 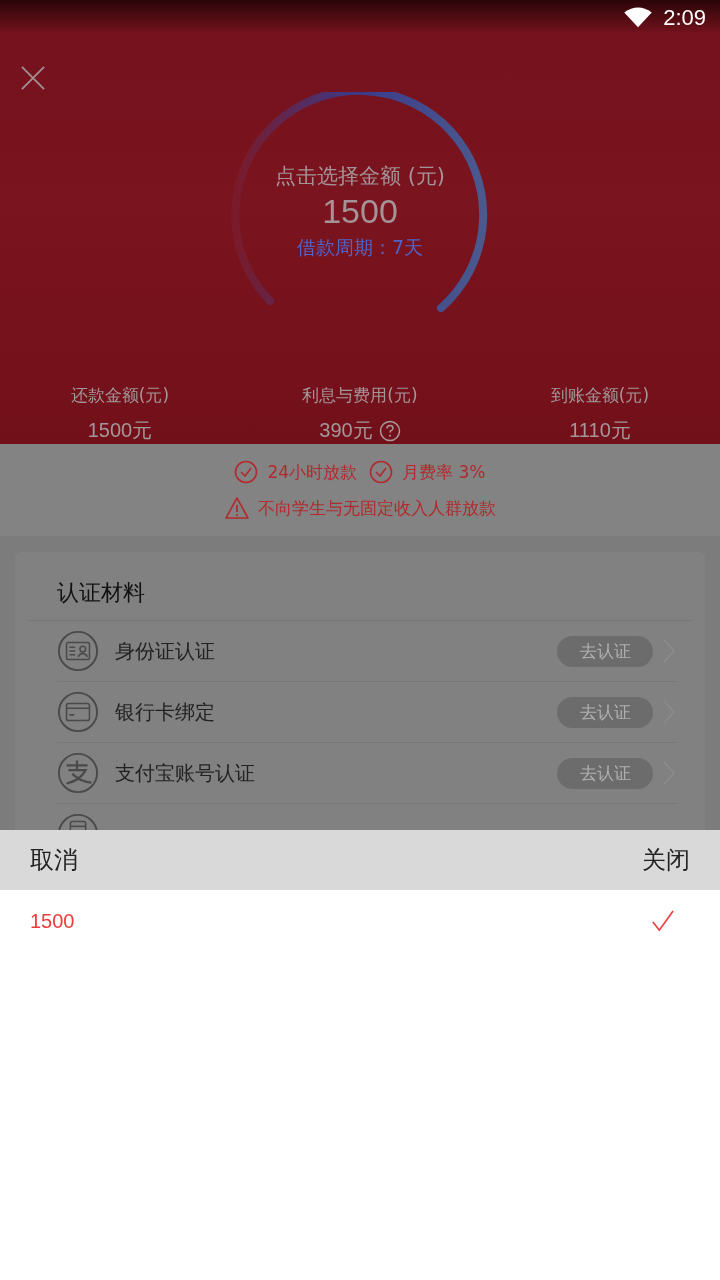 I want to click on amount-option: 1500, so click(x=360, y=921).